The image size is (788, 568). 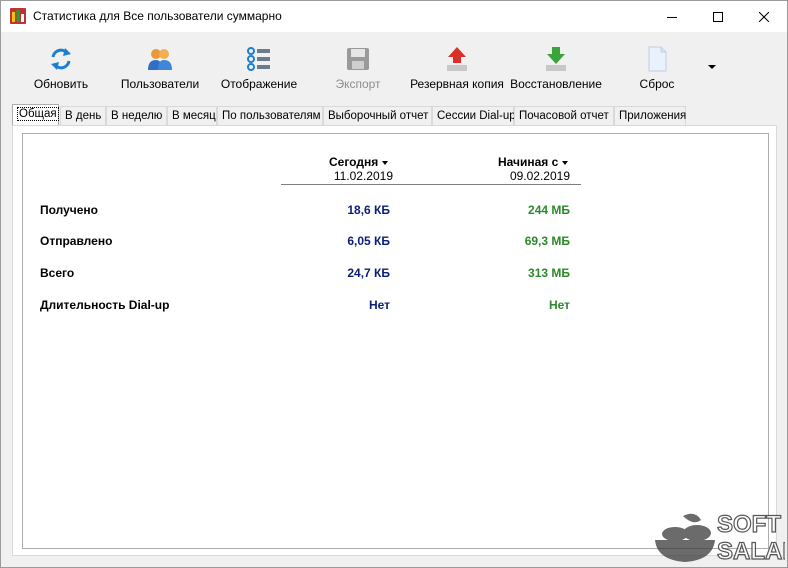 What do you see at coordinates (379, 305) in the screenshot?
I see `value-dialup-today: Нет` at bounding box center [379, 305].